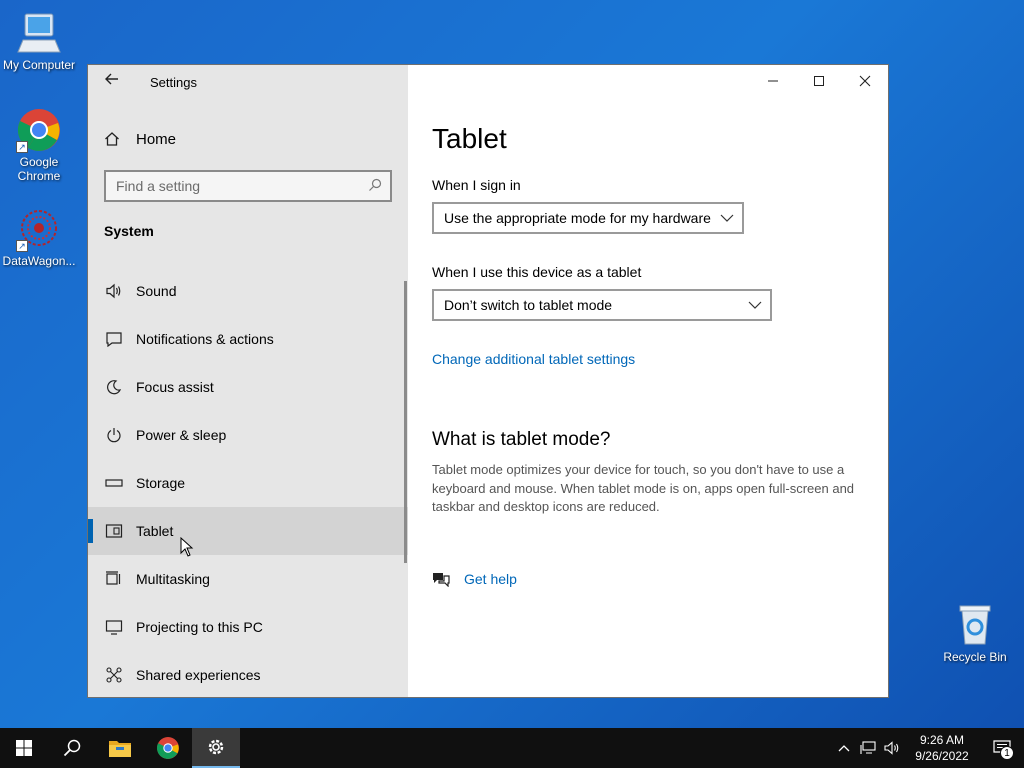  I want to click on system-tray: 9:26 AM 9/26/2022 1, so click(928, 748).